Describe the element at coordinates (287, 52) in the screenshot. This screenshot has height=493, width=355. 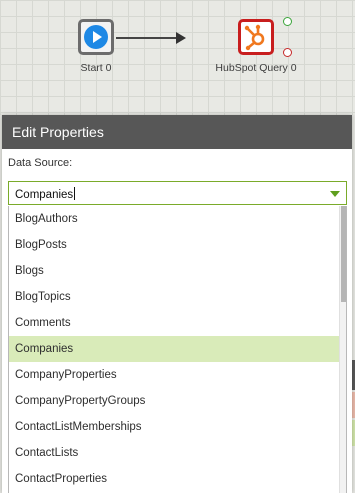
I see `failure-port` at that location.